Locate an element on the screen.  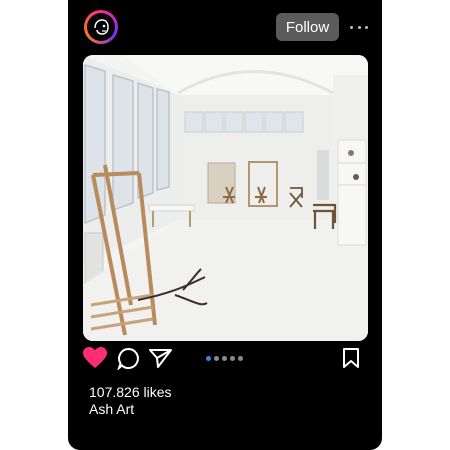
likes-count: 107.826 likes is located at coordinates (130, 392).